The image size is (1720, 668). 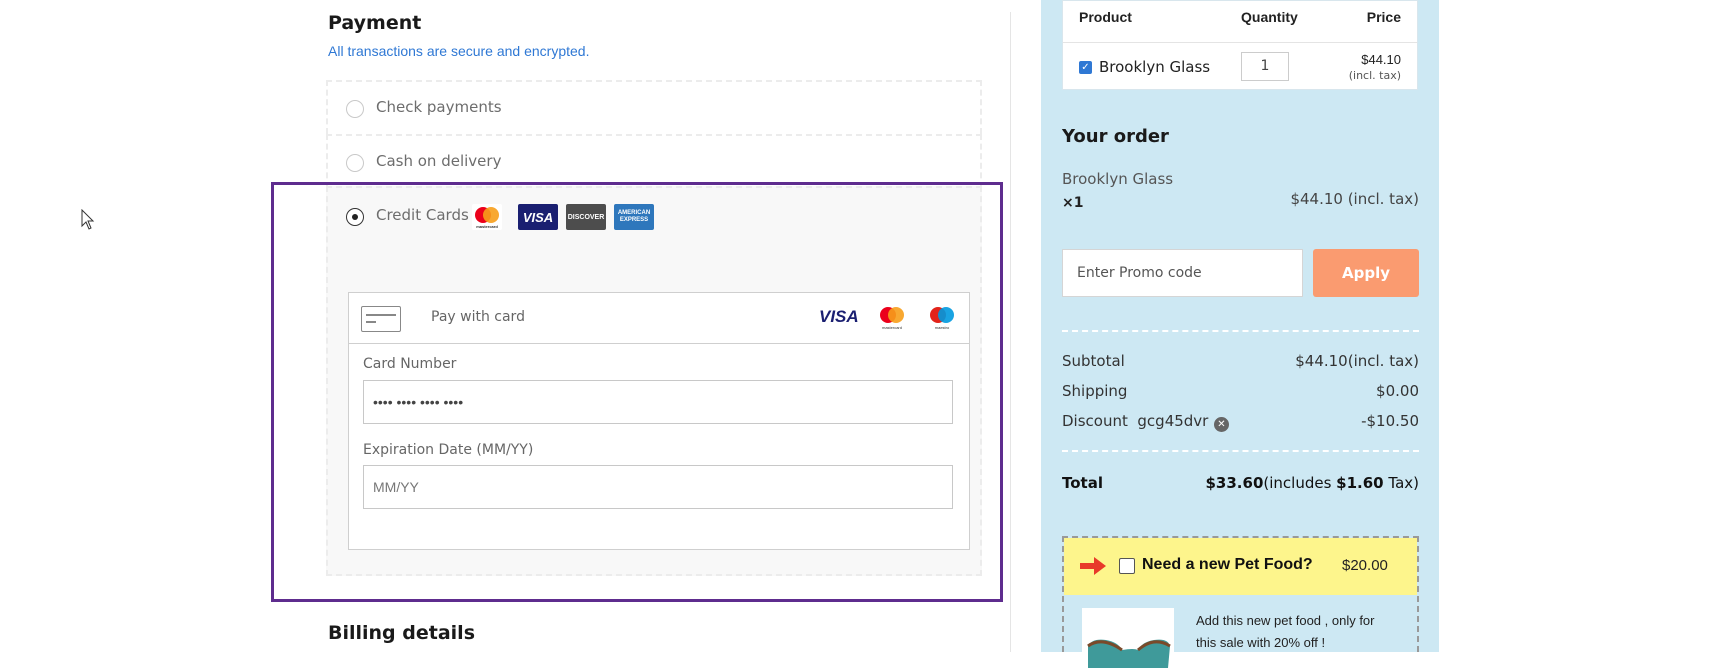 What do you see at coordinates (1095, 421) in the screenshot?
I see `discount-label-text: Discount` at bounding box center [1095, 421].